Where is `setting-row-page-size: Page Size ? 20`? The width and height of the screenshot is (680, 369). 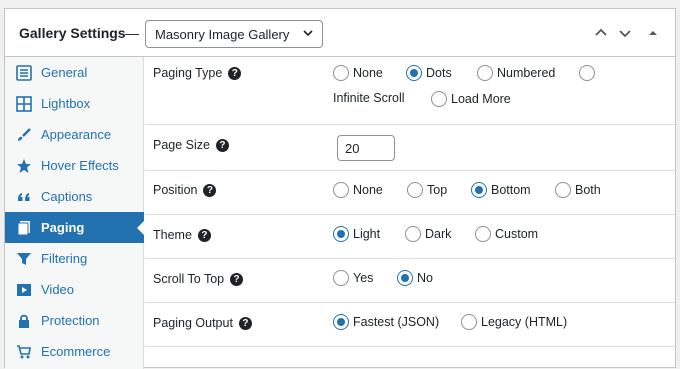 setting-row-page-size: Page Size ? 20 is located at coordinates (411, 148).